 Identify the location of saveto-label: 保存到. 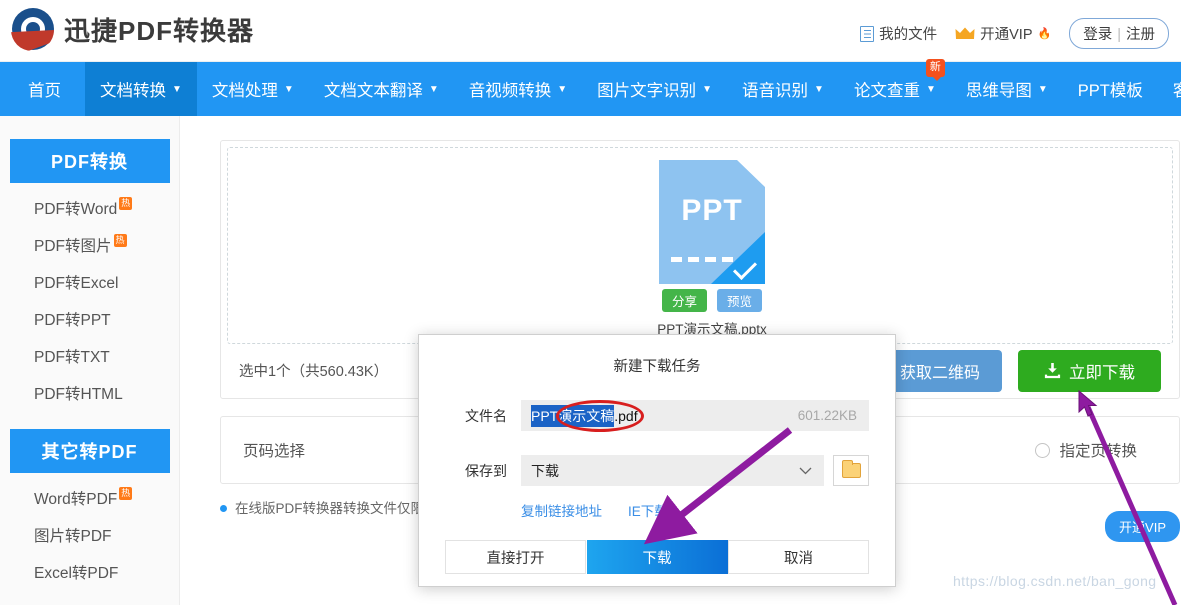
(486, 470).